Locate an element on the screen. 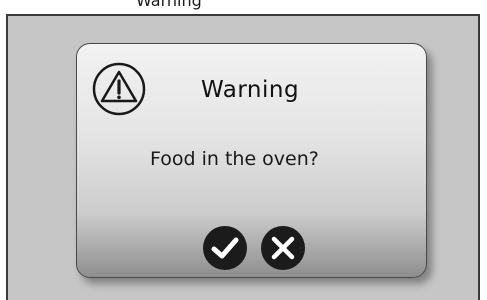  dialog-message: Food in the oven? is located at coordinates (234, 159).